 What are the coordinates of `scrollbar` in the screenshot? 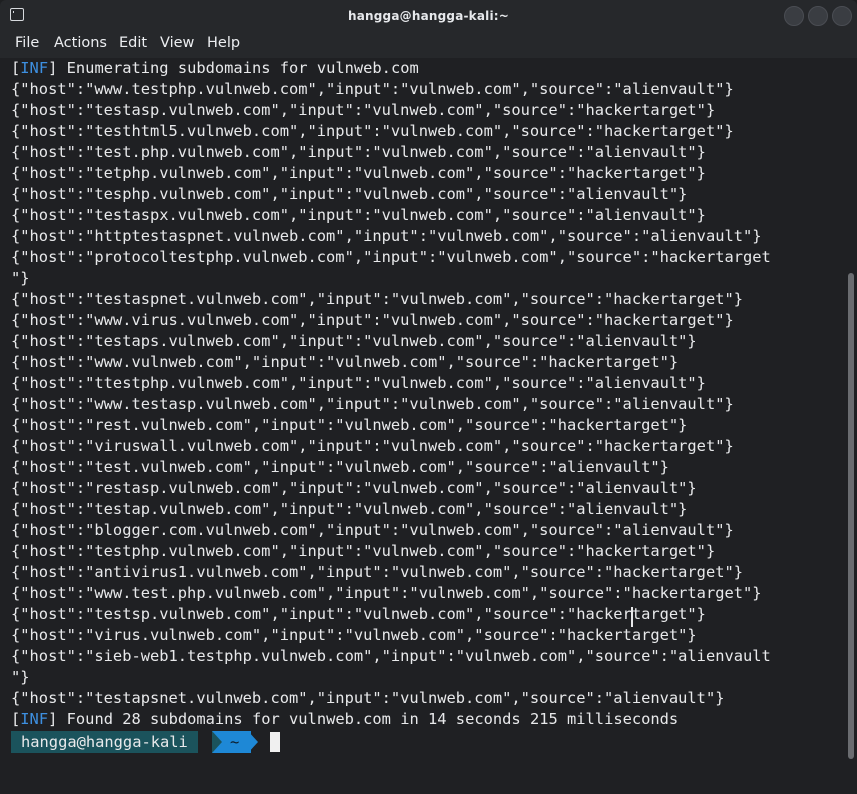 It's located at (851, 426).